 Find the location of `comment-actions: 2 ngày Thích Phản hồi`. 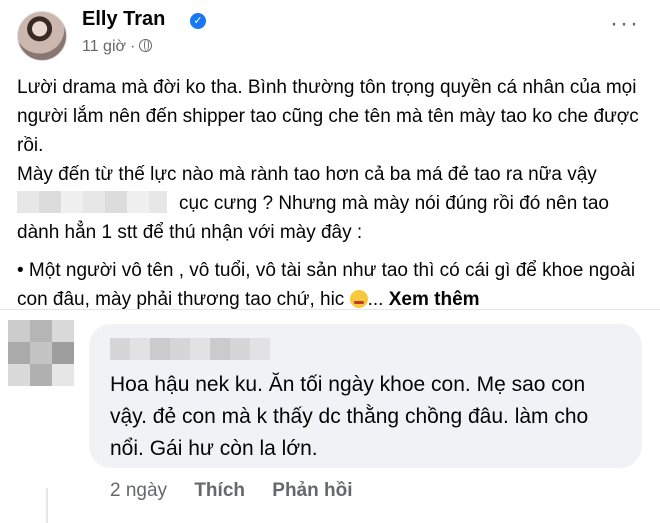

comment-actions: 2 ngày Thích Phản hồi is located at coordinates (242, 491).